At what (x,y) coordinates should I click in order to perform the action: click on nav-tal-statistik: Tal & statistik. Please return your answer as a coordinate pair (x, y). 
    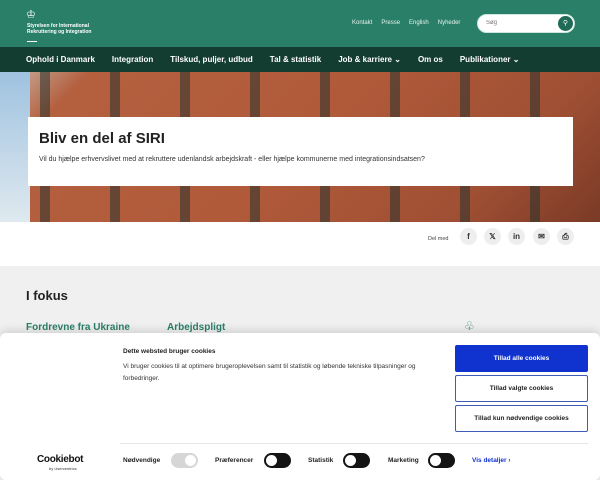
    Looking at the image, I should click on (295, 59).